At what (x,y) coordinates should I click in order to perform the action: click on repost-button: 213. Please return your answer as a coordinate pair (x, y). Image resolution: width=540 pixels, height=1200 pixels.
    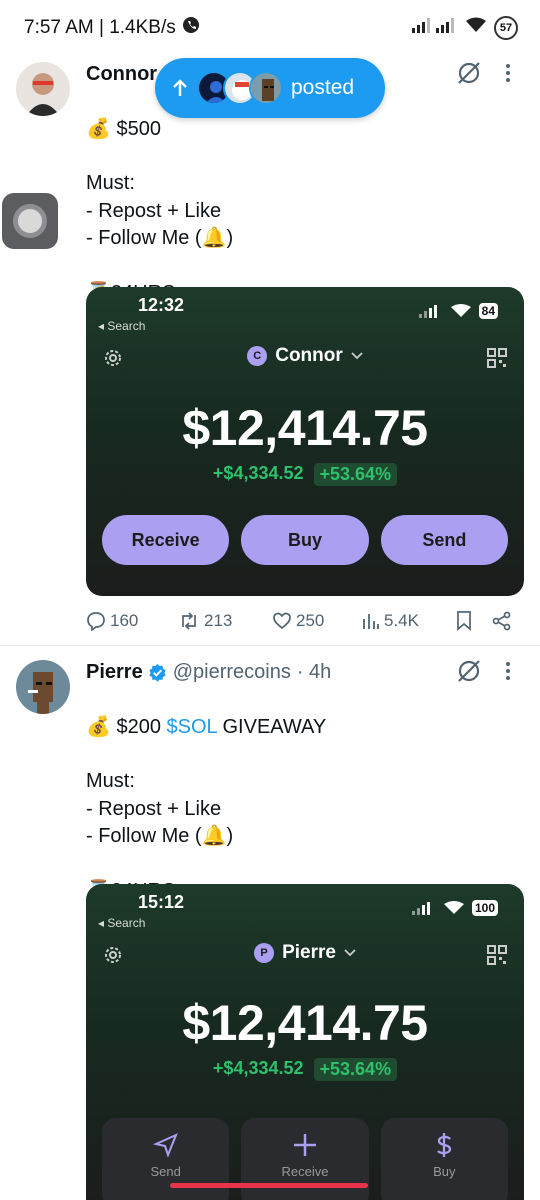
    Looking at the image, I should click on (205, 621).